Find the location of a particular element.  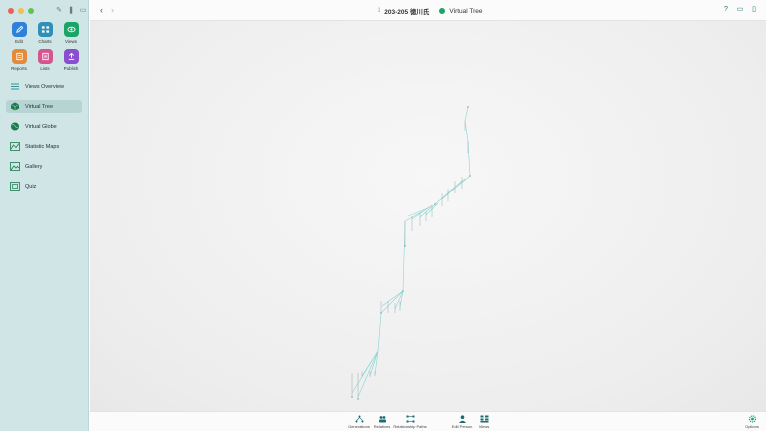

views-bottom-button: Views is located at coordinates (484, 422).